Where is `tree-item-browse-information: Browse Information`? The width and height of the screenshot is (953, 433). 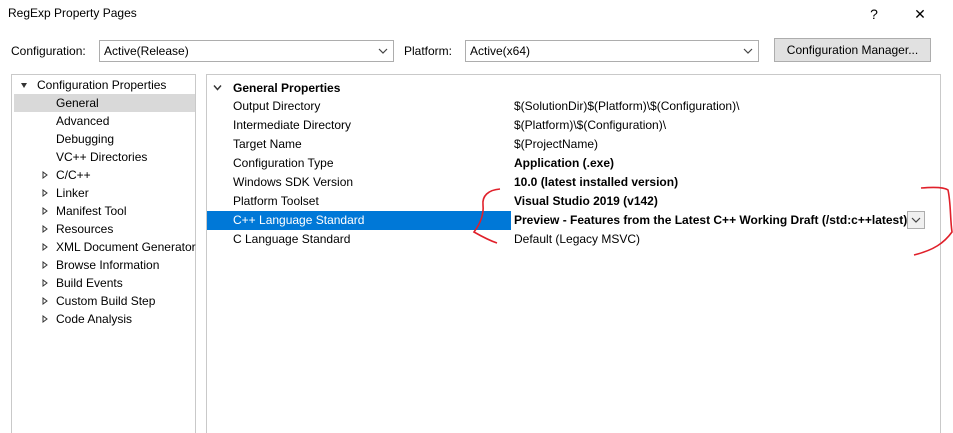
tree-item-browse-information: Browse Information is located at coordinates (104, 265).